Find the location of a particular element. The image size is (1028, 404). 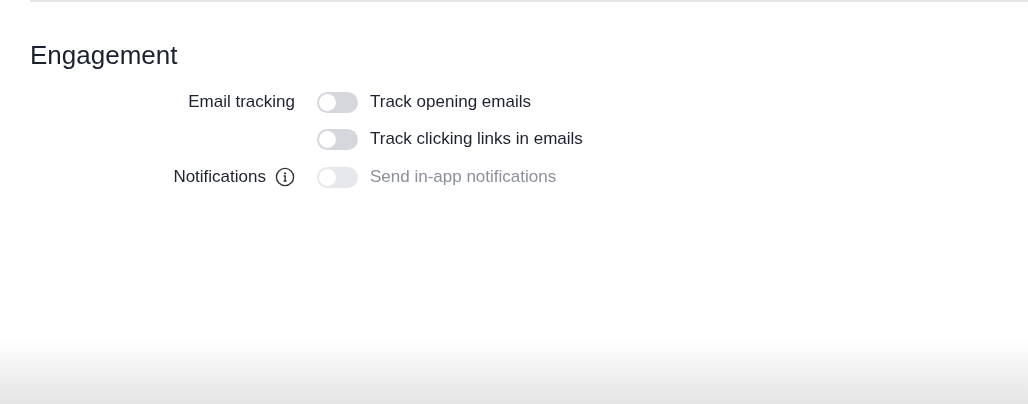

section-title: Engagement is located at coordinates (104, 55).